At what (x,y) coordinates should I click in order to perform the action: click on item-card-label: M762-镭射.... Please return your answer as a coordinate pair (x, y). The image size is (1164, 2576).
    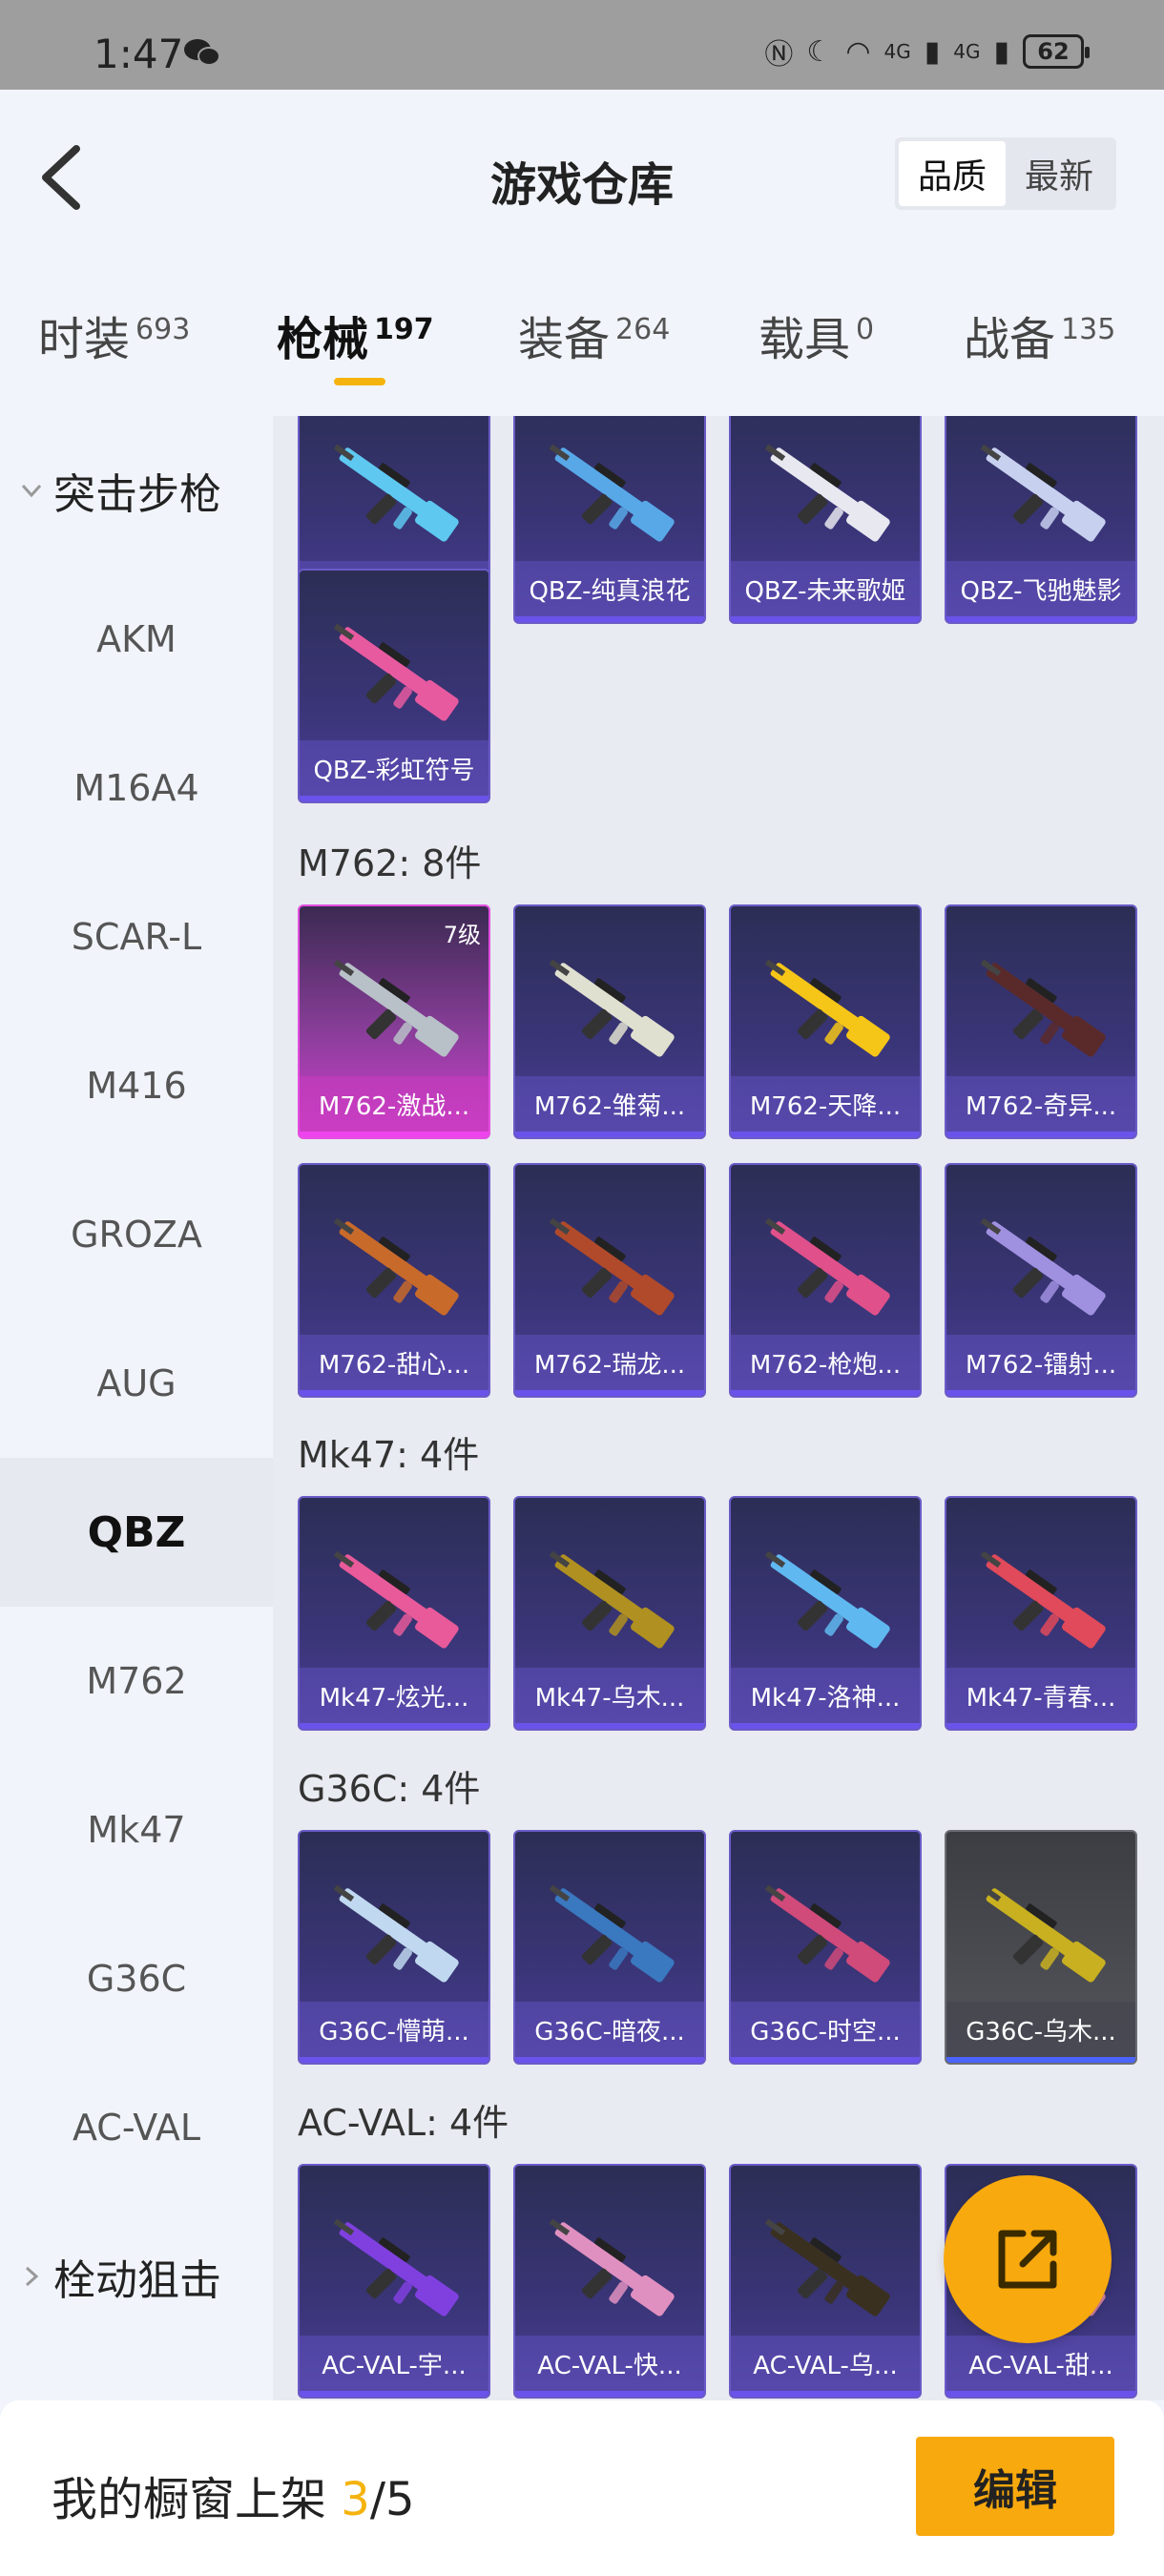
    Looking at the image, I should click on (1040, 1362).